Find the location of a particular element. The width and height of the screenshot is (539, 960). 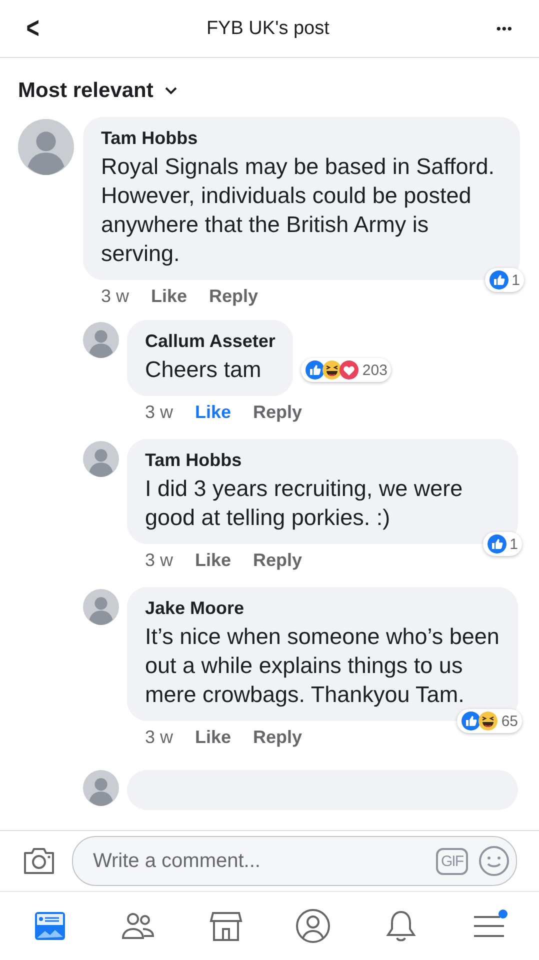

profile-icon is located at coordinates (313, 926).